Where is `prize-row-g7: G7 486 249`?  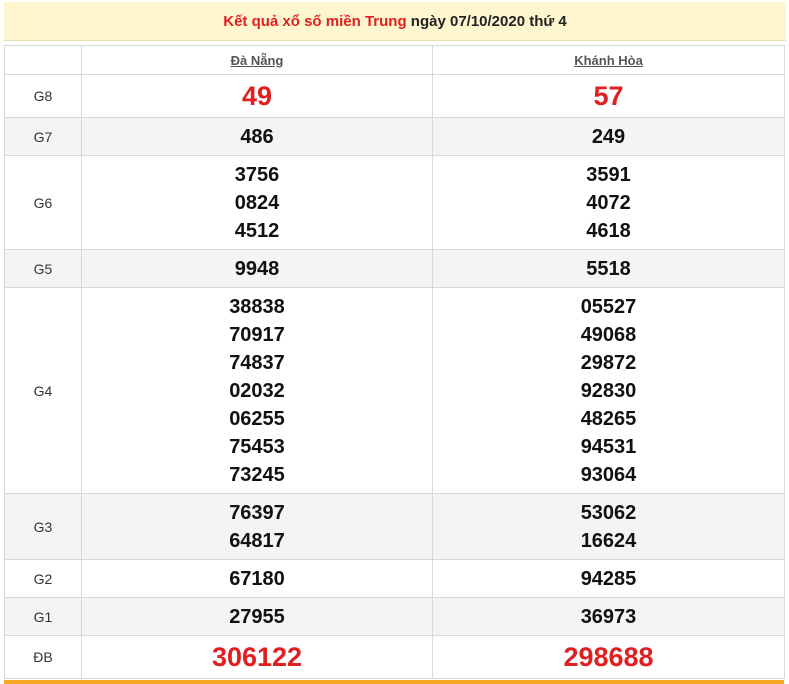 prize-row-g7: G7 486 249 is located at coordinates (394, 136).